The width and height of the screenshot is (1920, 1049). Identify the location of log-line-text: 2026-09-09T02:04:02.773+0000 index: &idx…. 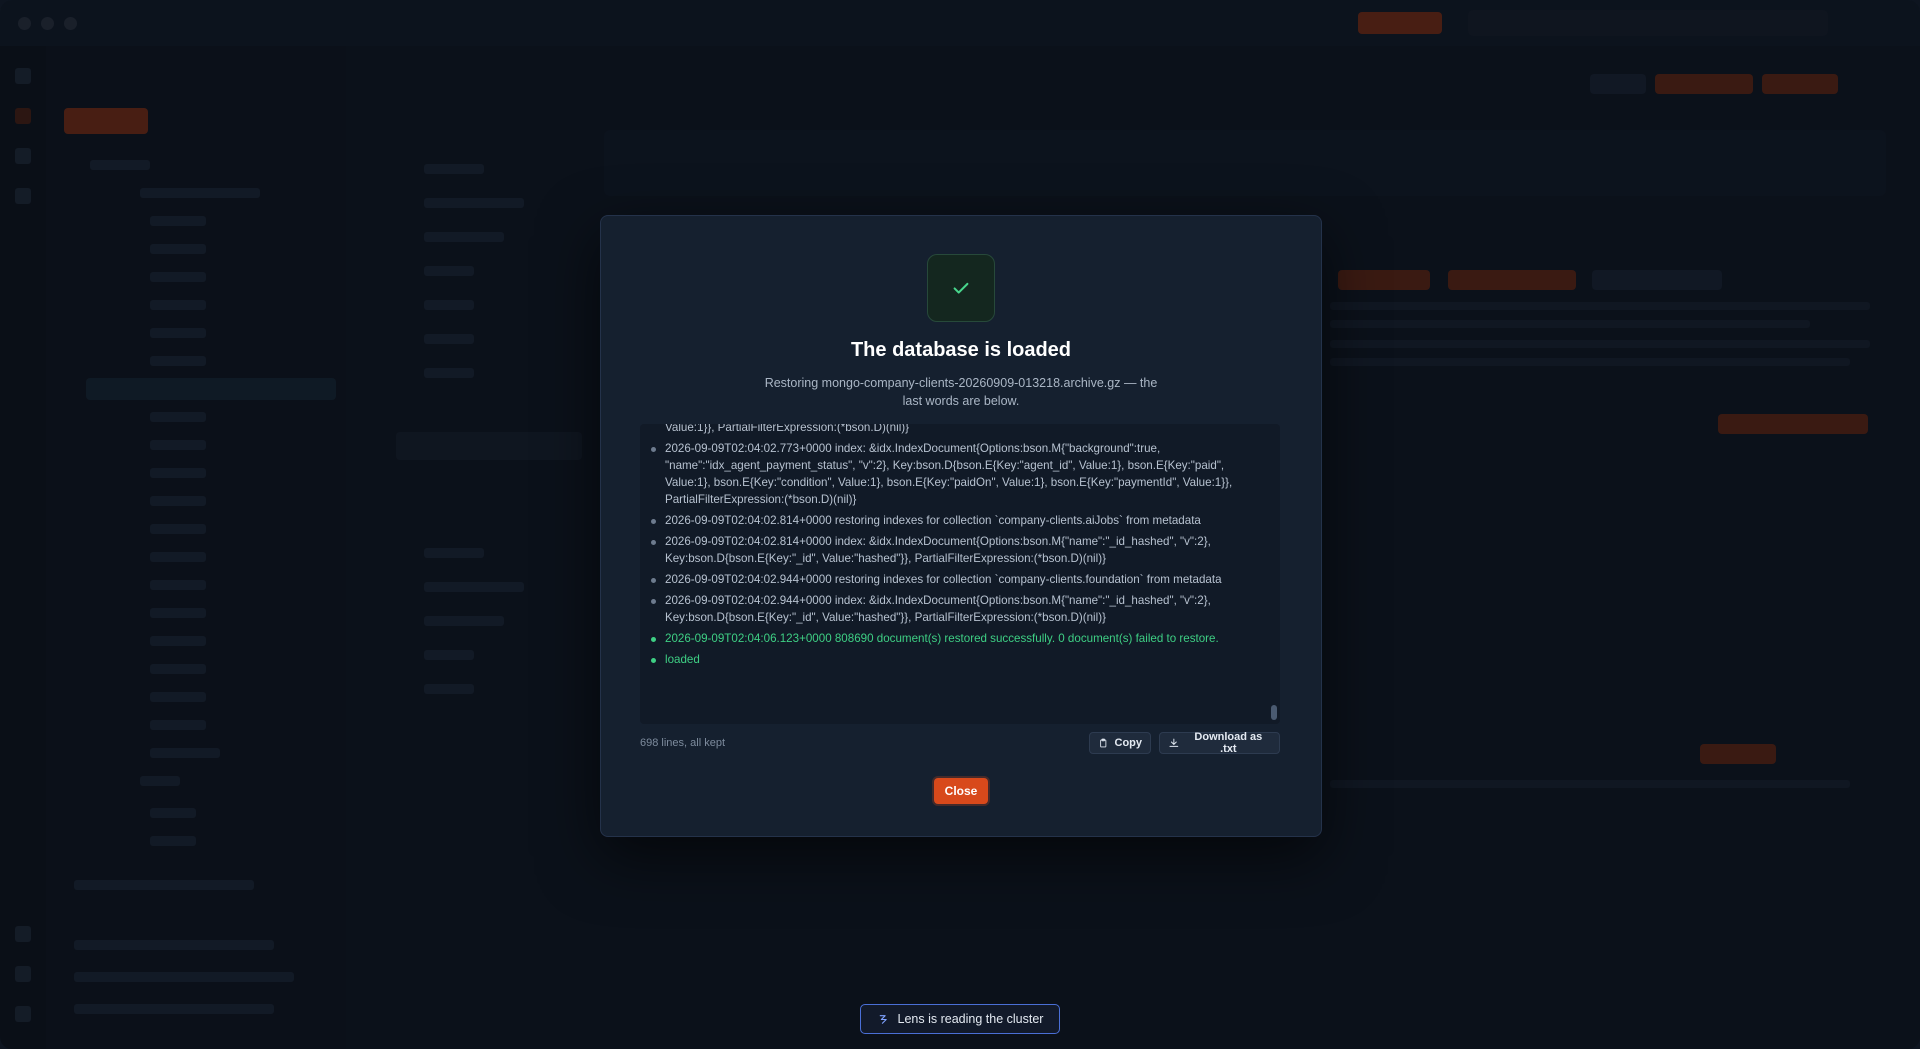
(949, 474).